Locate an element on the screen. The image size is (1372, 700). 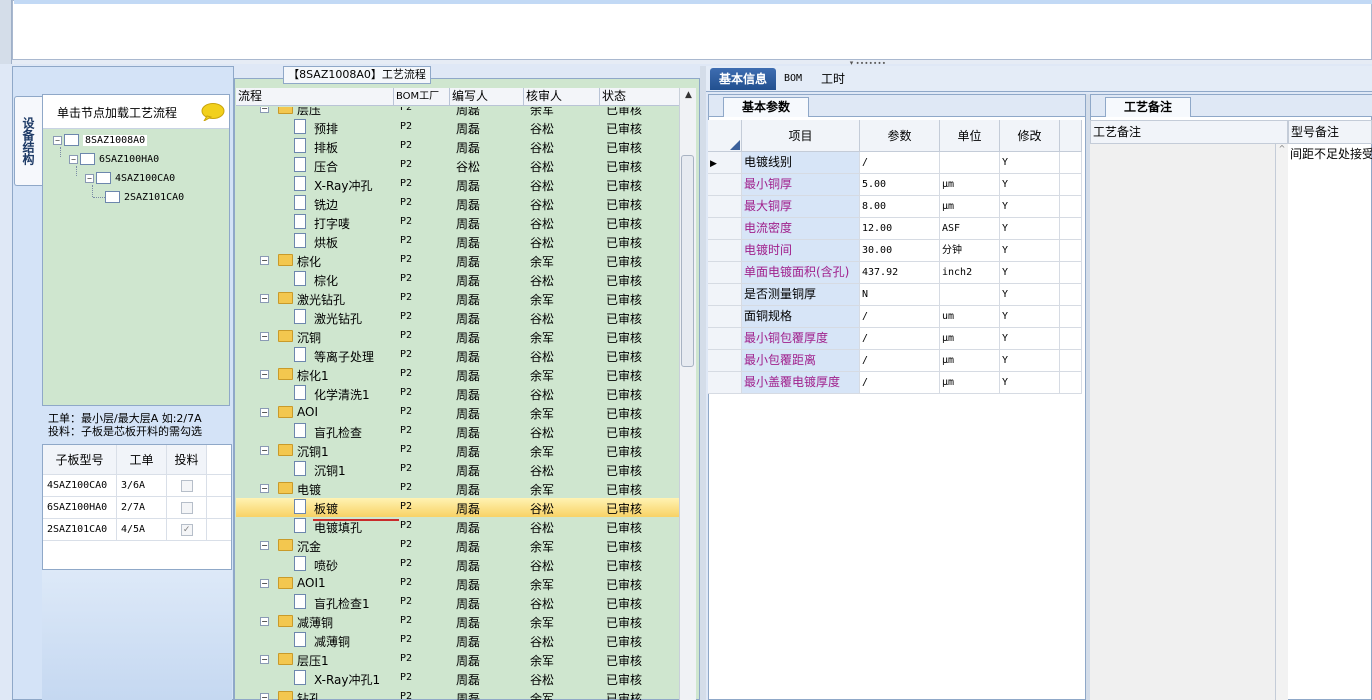
column-header-checker: 核审人 is located at coordinates (562, 97).